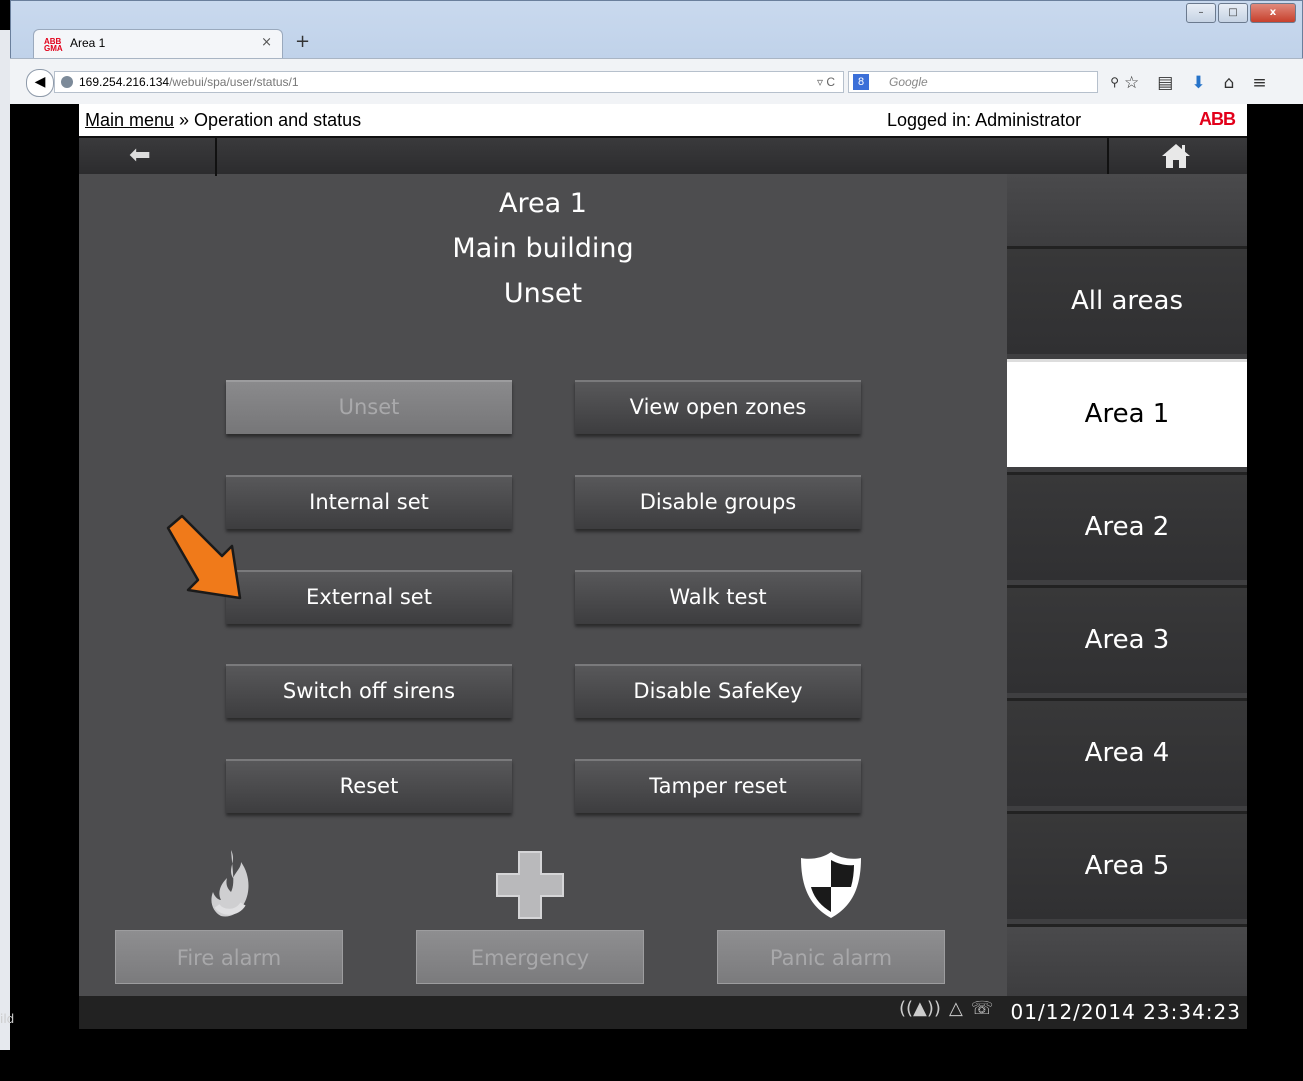 Image resolution: width=1303 pixels, height=1081 pixels. What do you see at coordinates (1127, 300) in the screenshot?
I see `sidebar-item-all-areas: All areas` at bounding box center [1127, 300].